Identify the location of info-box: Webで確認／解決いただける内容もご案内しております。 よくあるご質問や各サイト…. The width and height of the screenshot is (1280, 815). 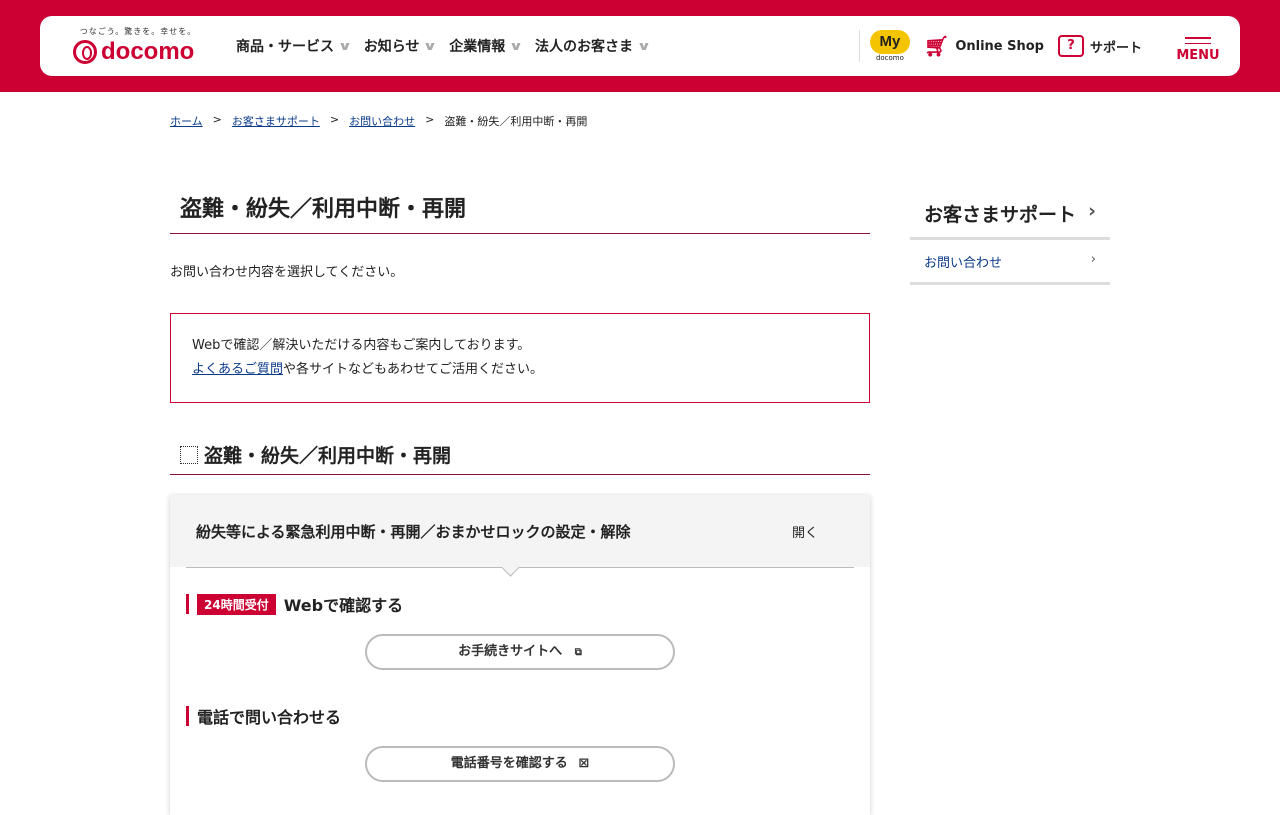
(520, 358).